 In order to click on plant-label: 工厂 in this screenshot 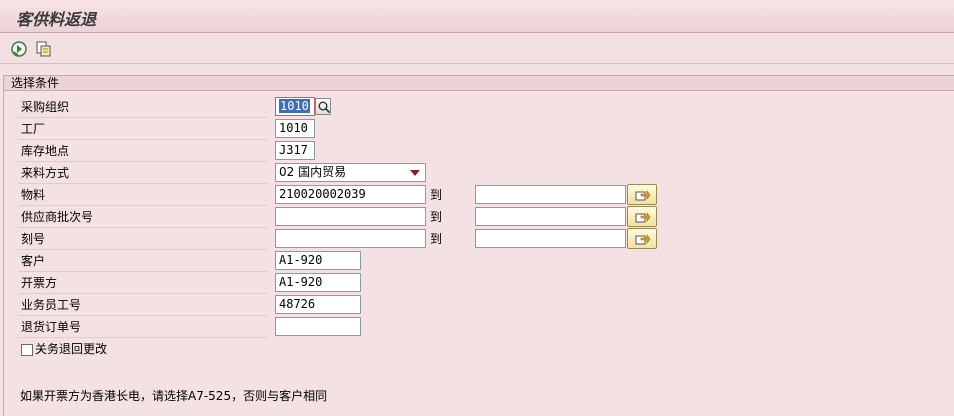, I will do `click(33, 129)`.